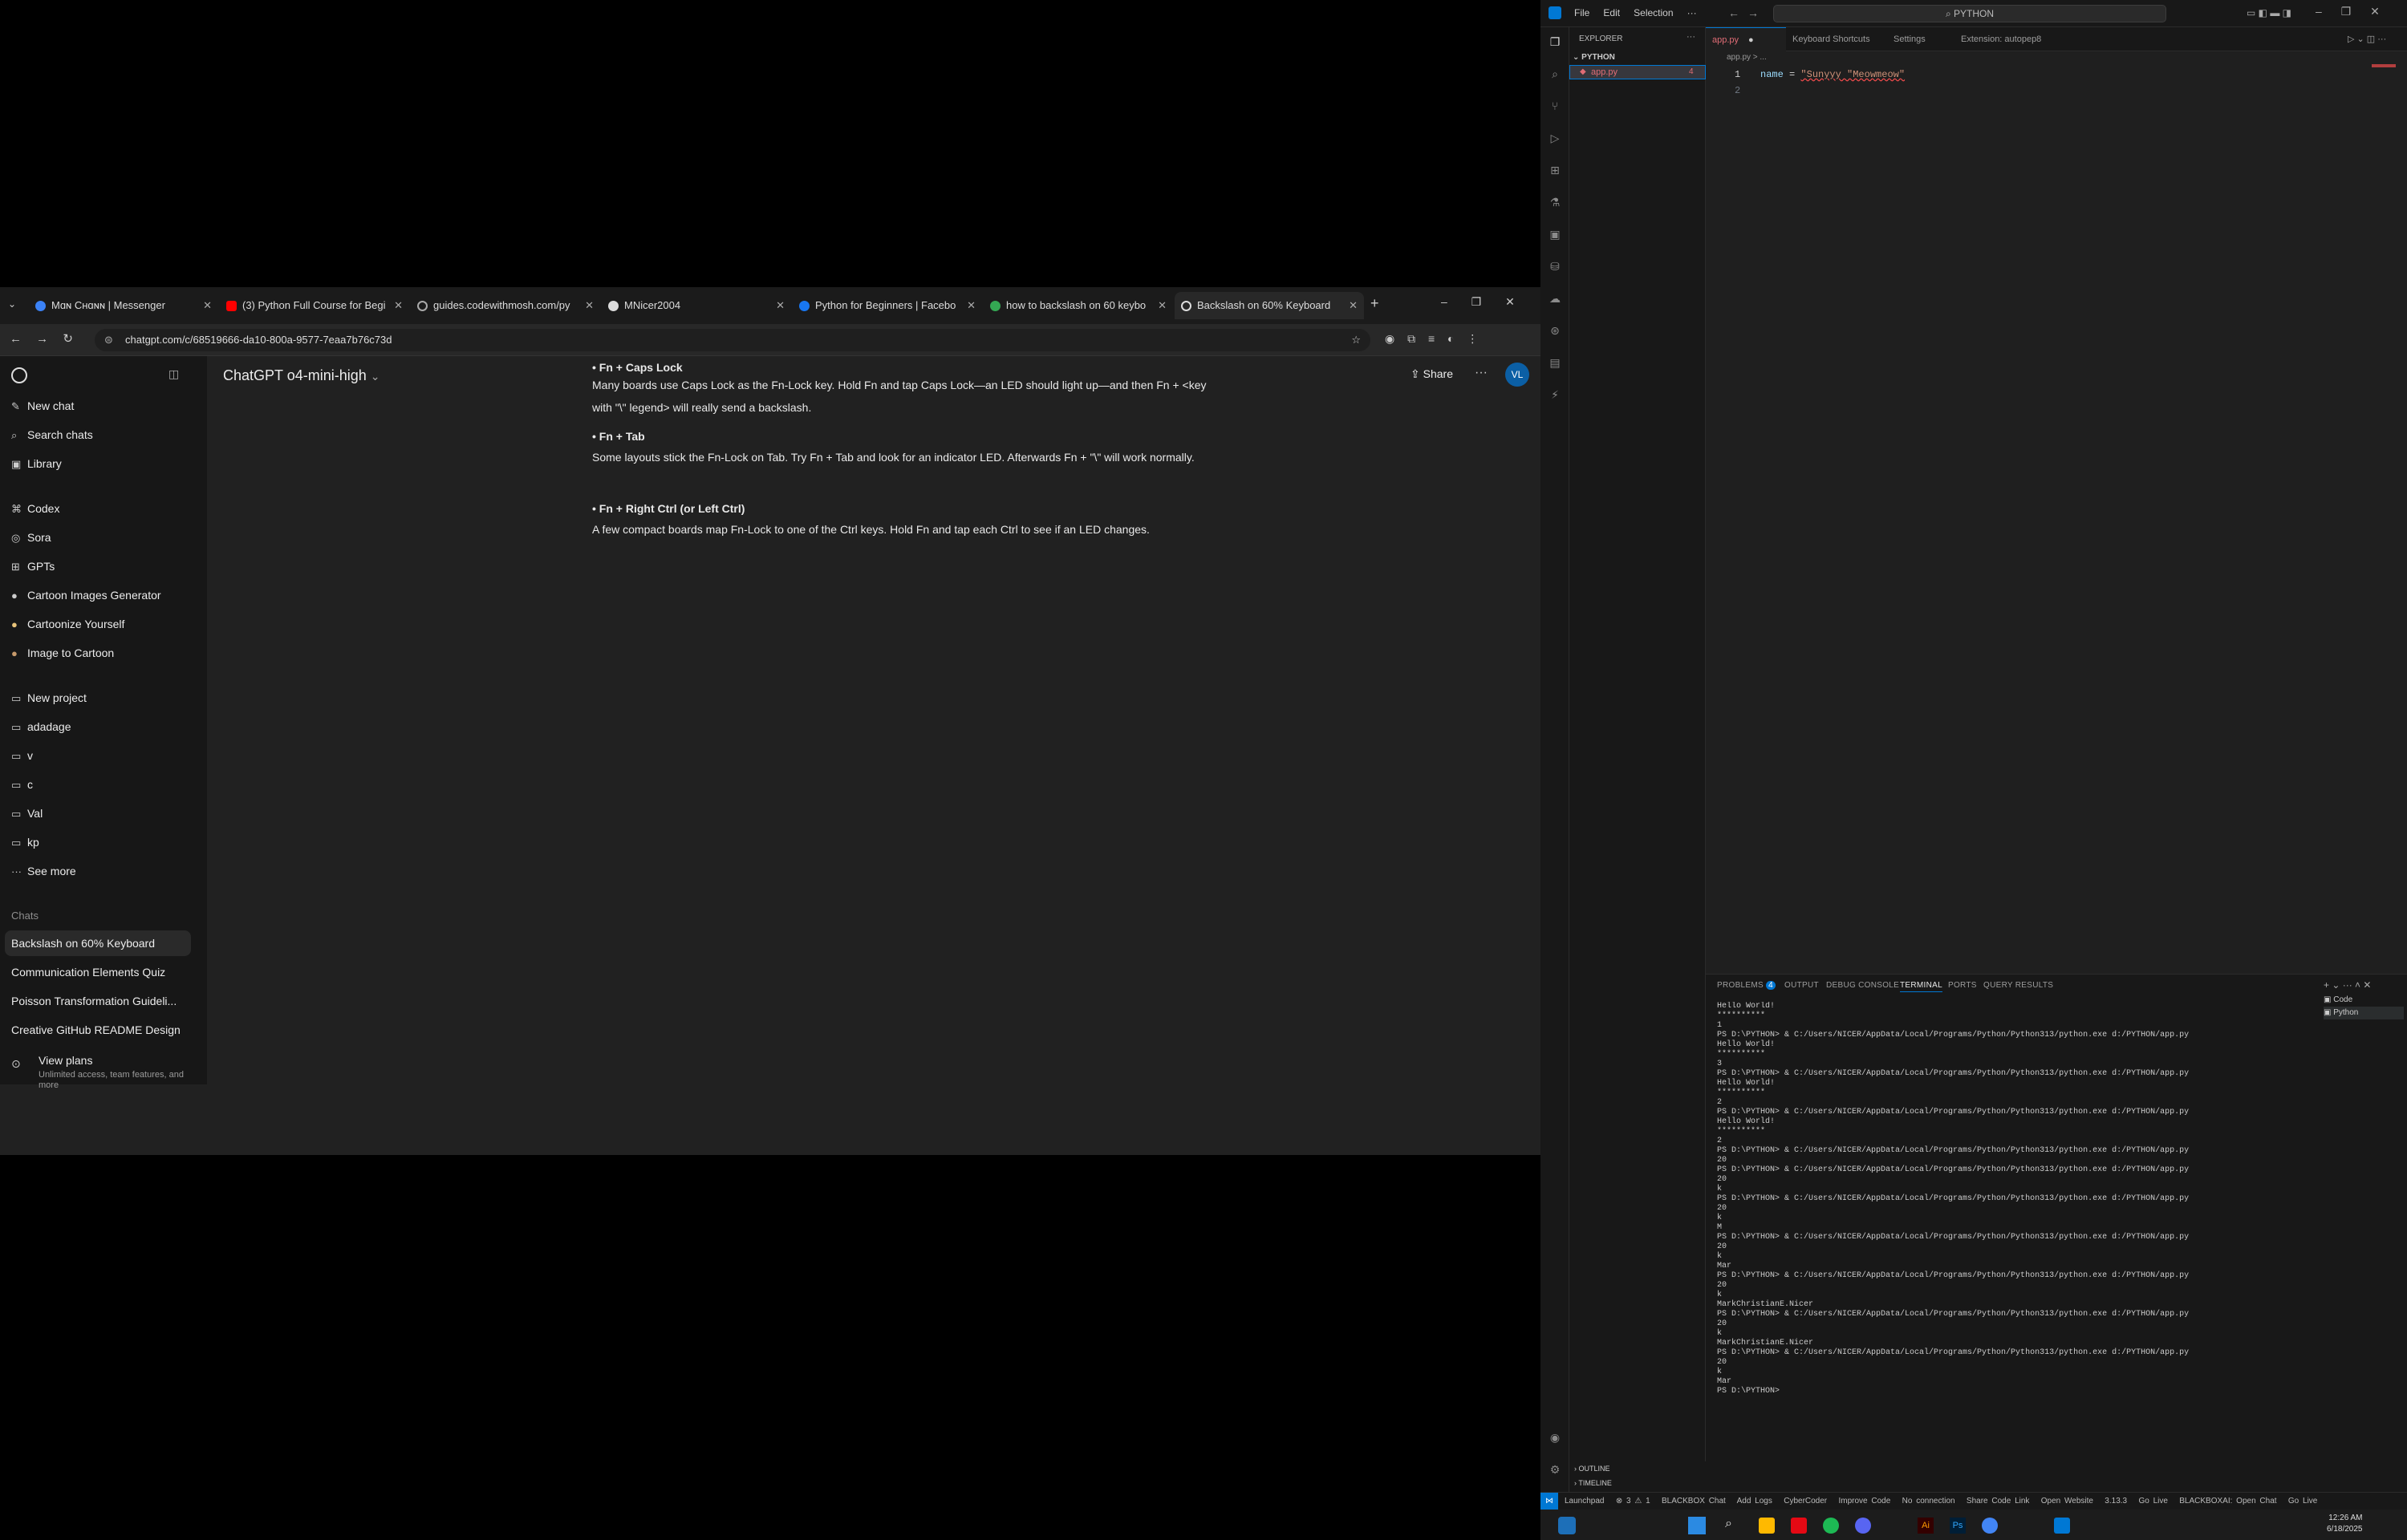 The image size is (2407, 1540). Describe the element at coordinates (1799, 1526) in the screenshot. I see `netflix-icon` at that location.